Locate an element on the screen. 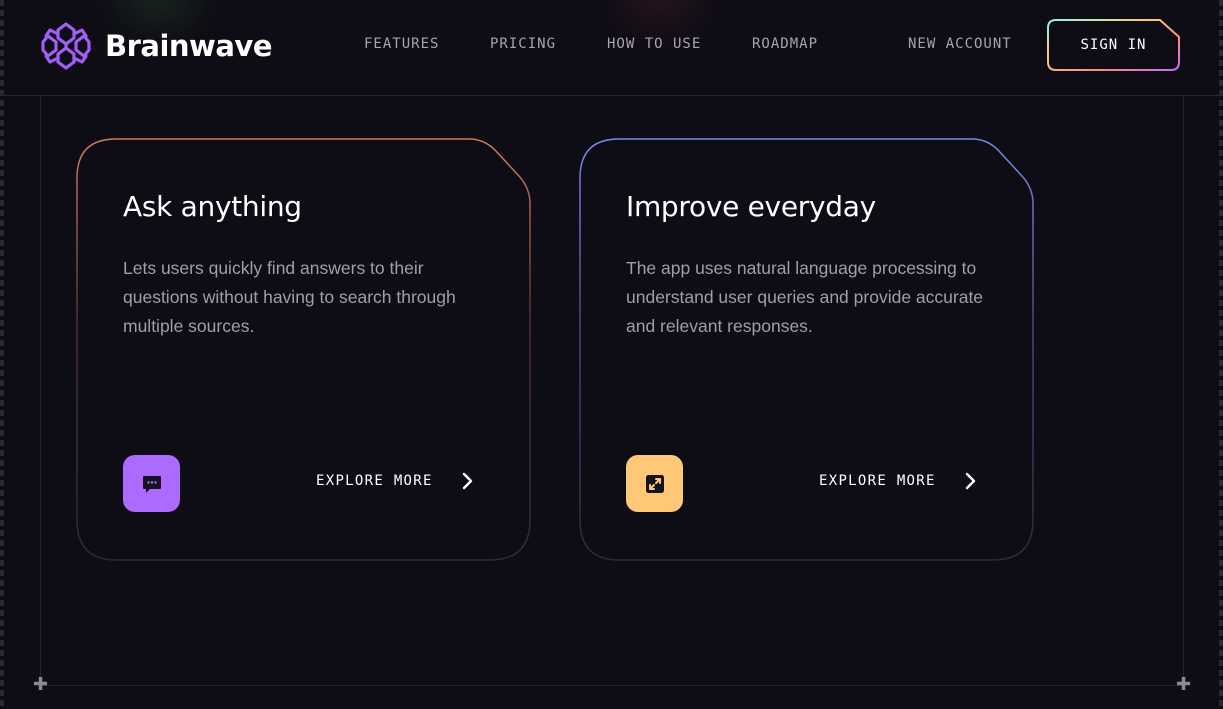 The width and height of the screenshot is (1223, 709). expand-arrows-icon is located at coordinates (654, 483).